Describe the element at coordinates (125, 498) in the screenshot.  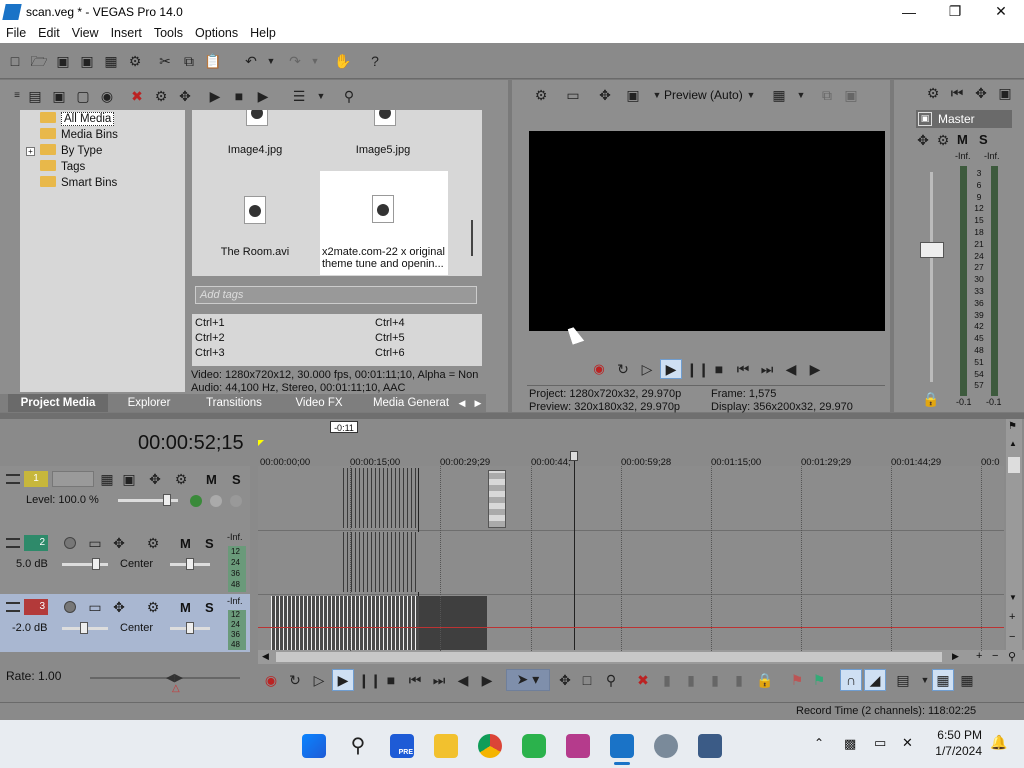
I see `track-header-1: 1 ▦ ▣ ✥ ⚙ M S Level: 100.0 %` at that location.